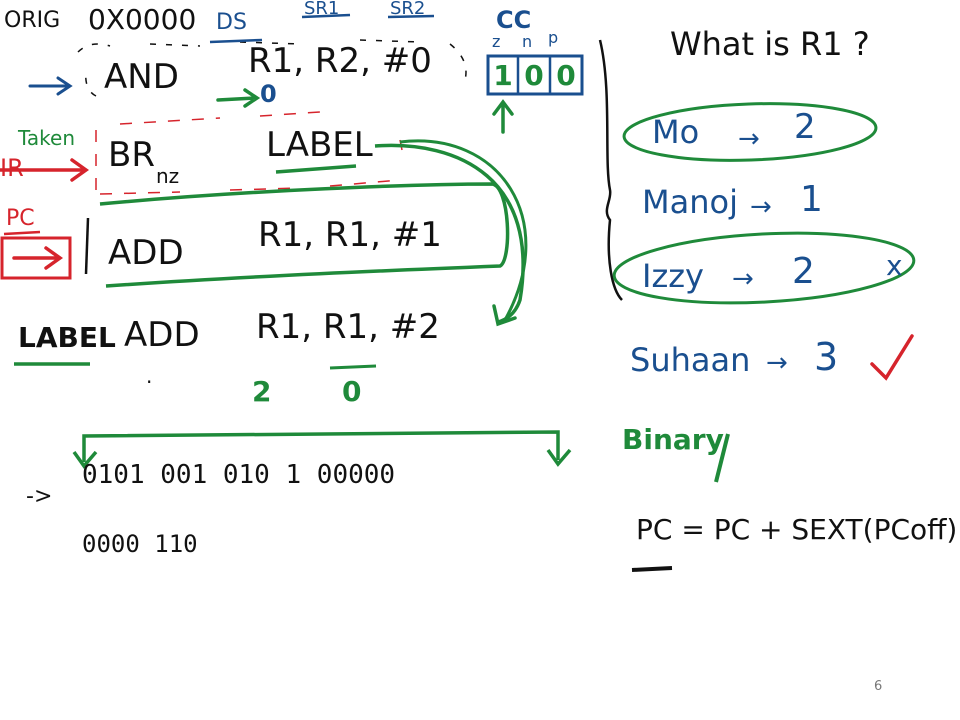  Describe the element at coordinates (146, 253) in the screenshot. I see `code-op-add-1: ADD` at that location.